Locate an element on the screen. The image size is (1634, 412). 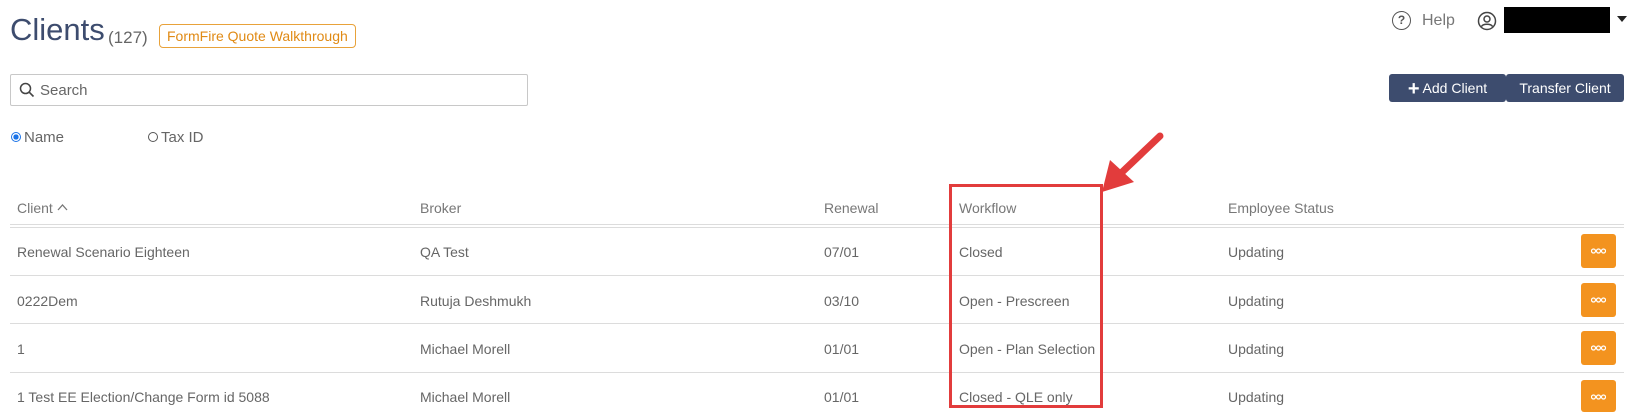
formfire-walkthrough-button: FormFire Quote Walkthrough is located at coordinates (257, 36).